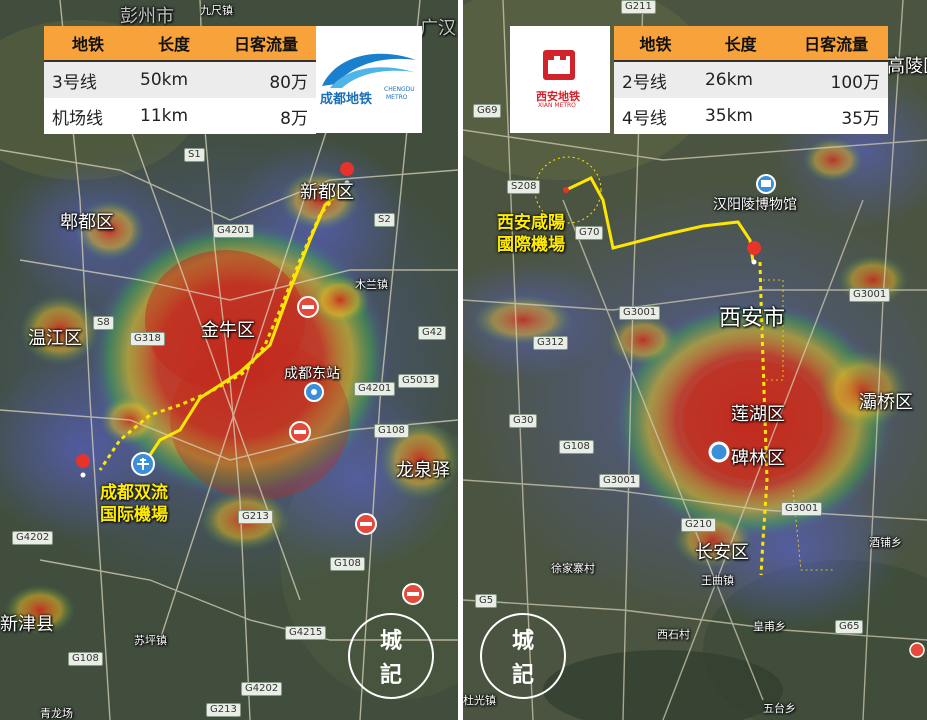 Image resolution: width=927 pixels, height=720 pixels. Describe the element at coordinates (559, 65) in the screenshot. I see `xian-metro-logo-mark` at that location.